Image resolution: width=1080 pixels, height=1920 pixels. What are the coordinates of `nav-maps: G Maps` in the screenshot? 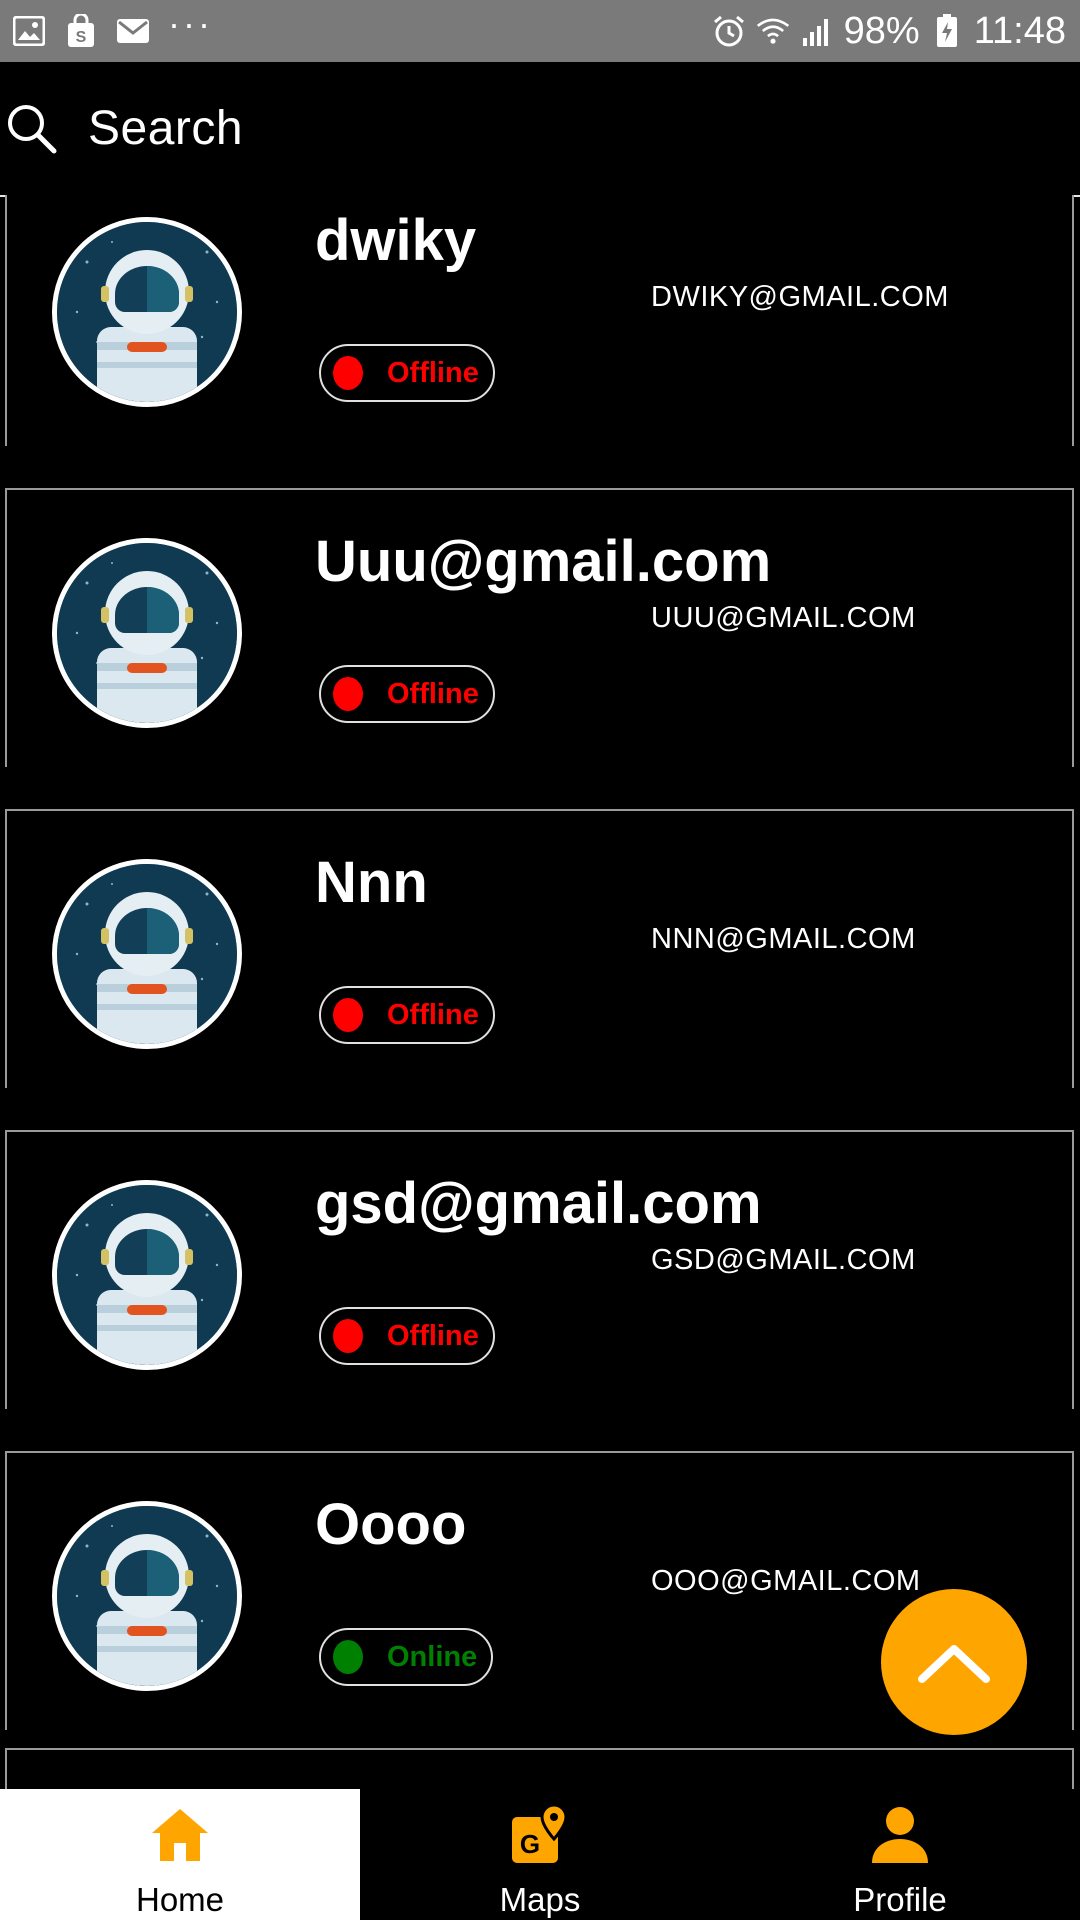 It's located at (540, 1854).